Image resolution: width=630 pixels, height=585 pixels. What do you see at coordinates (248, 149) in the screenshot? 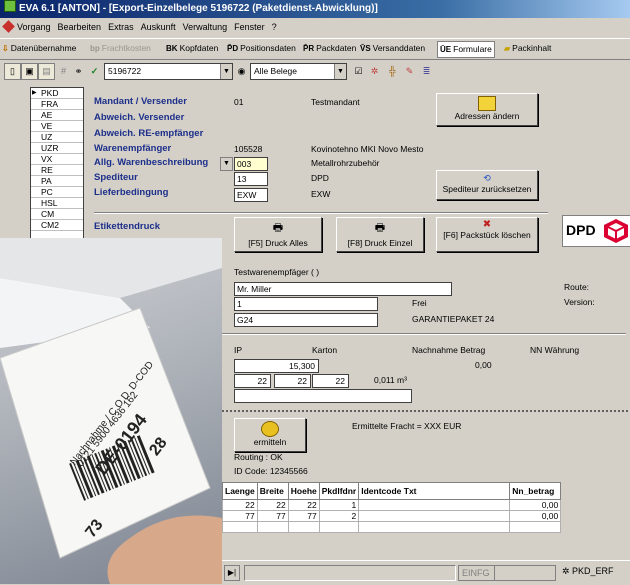
I see `warenempfaenger-number: 105528` at bounding box center [248, 149].